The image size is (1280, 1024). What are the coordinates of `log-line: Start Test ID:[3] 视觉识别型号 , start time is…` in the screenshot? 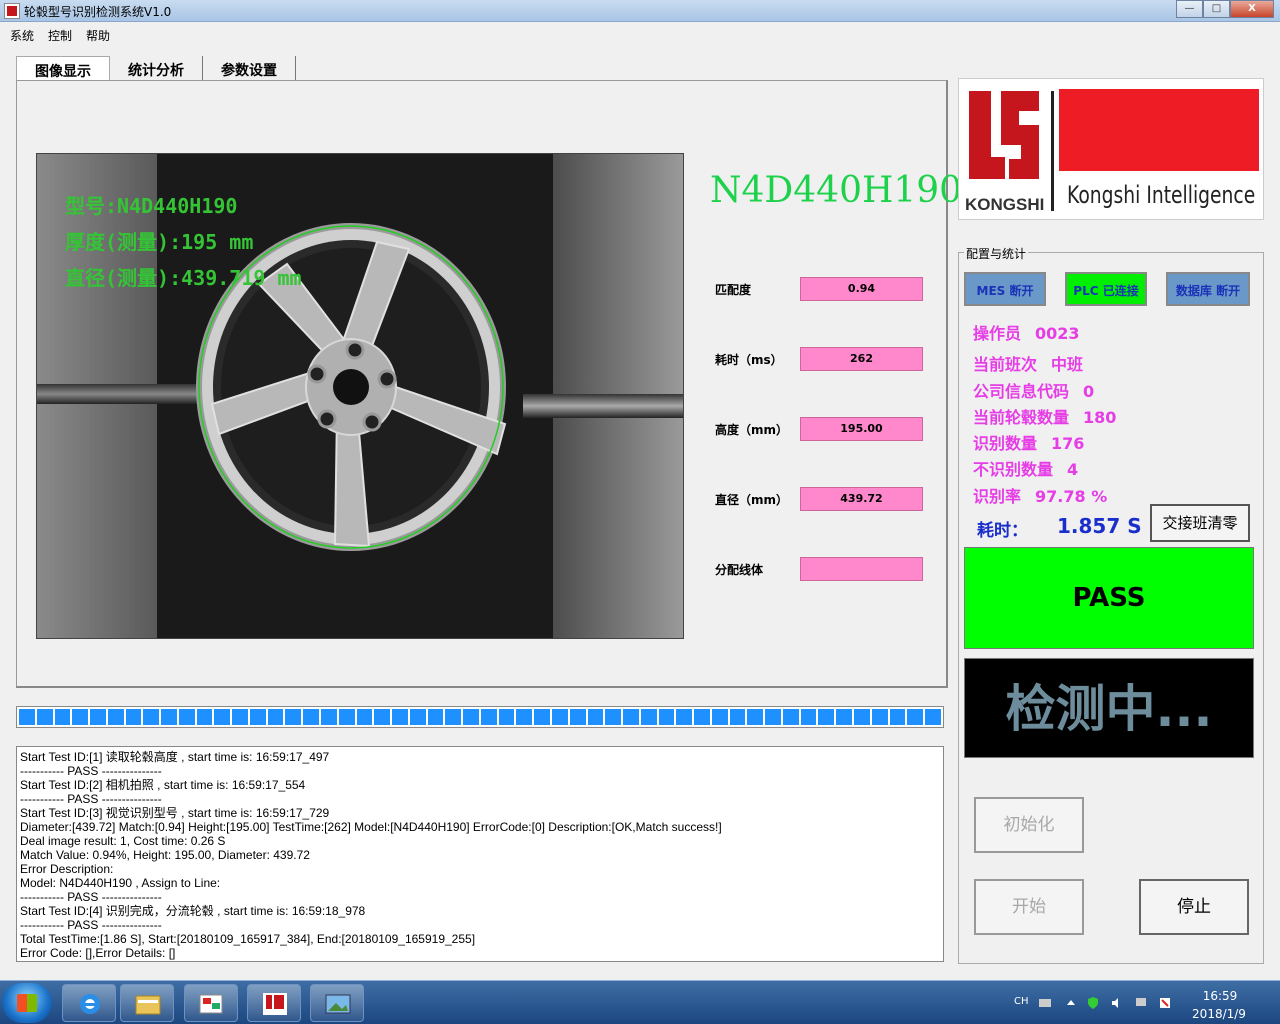 It's located at (175, 813).